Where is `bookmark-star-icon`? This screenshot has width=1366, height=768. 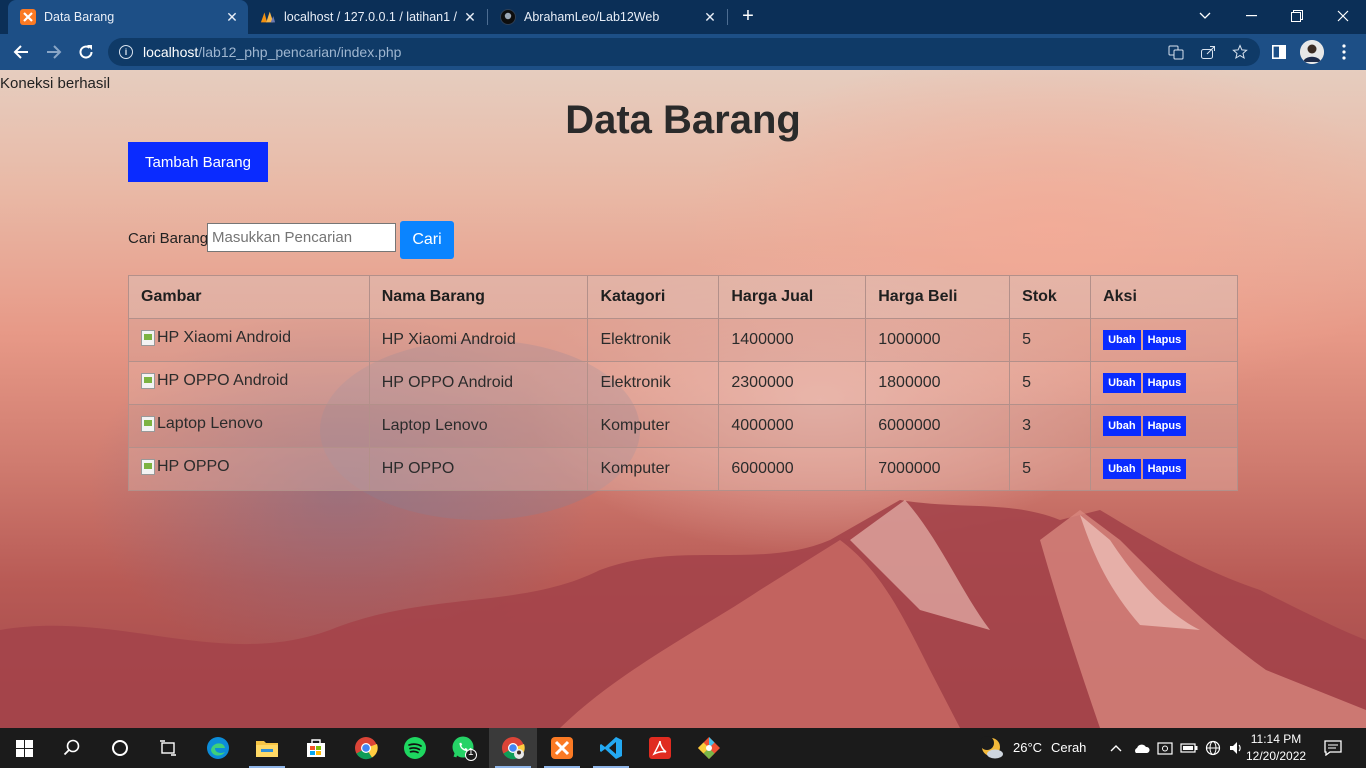 bookmark-star-icon is located at coordinates (1240, 52).